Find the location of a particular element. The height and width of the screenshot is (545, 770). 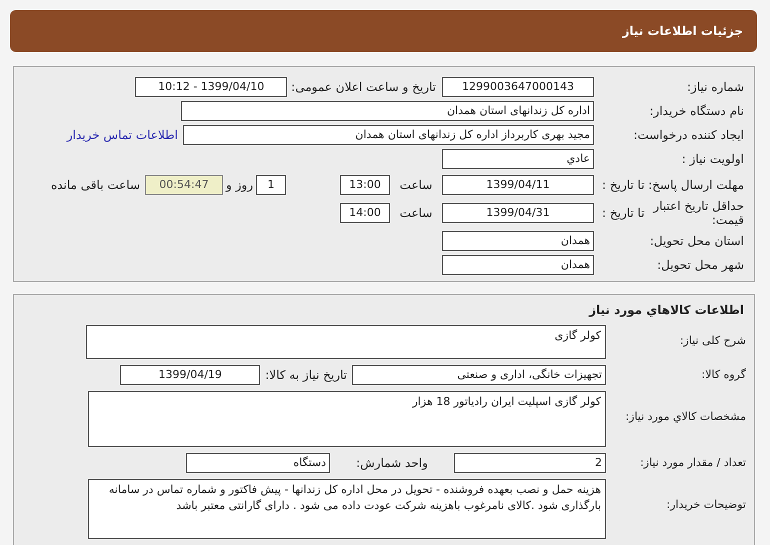

field-label: شهر محل تحویل: is located at coordinates (700, 265).